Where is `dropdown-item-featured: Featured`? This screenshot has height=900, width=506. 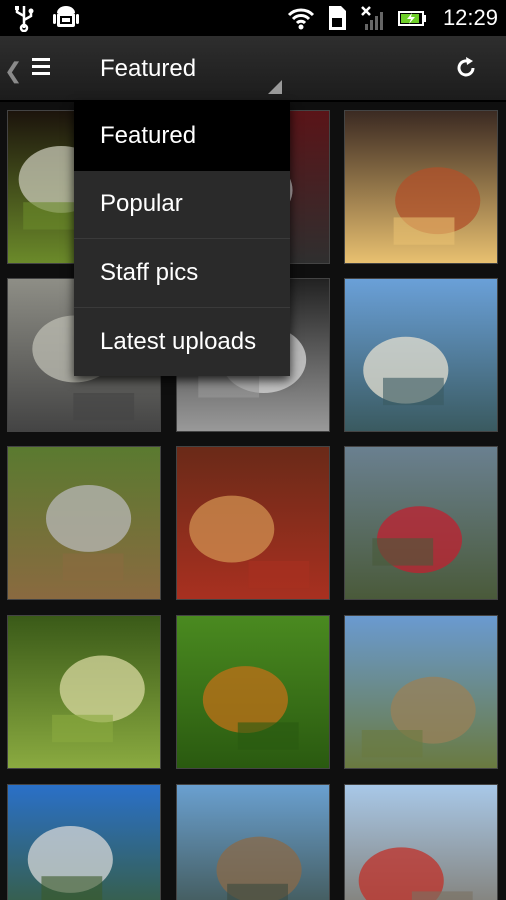 dropdown-item-featured: Featured is located at coordinates (182, 136).